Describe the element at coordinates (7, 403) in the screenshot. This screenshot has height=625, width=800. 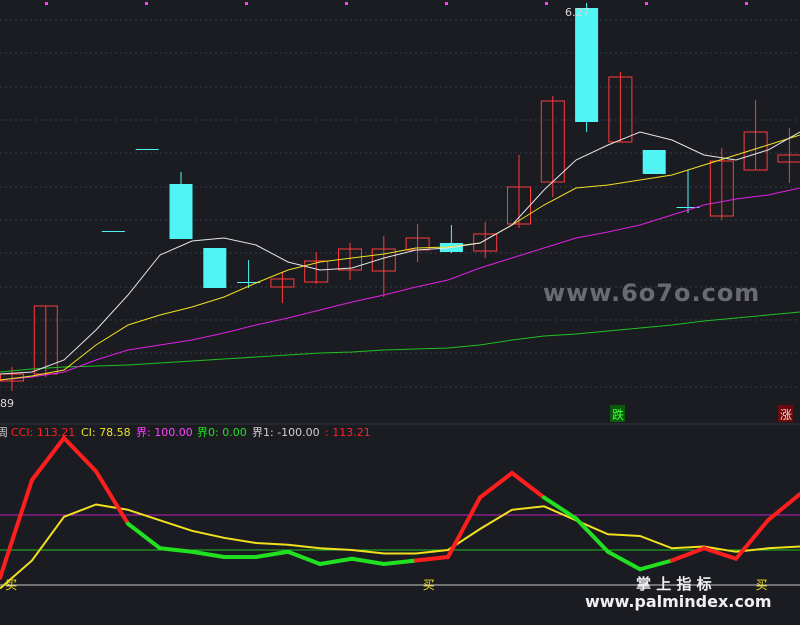
I see `low-price-label: 89` at that location.